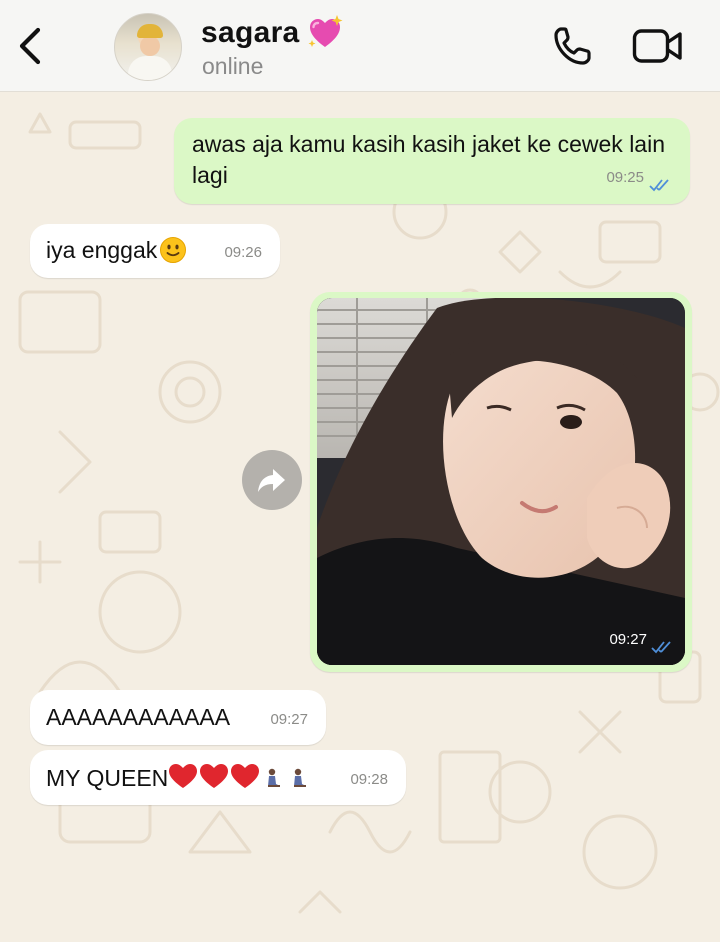  I want to click on message-incoming: iya enggak 09:26, so click(155, 251).